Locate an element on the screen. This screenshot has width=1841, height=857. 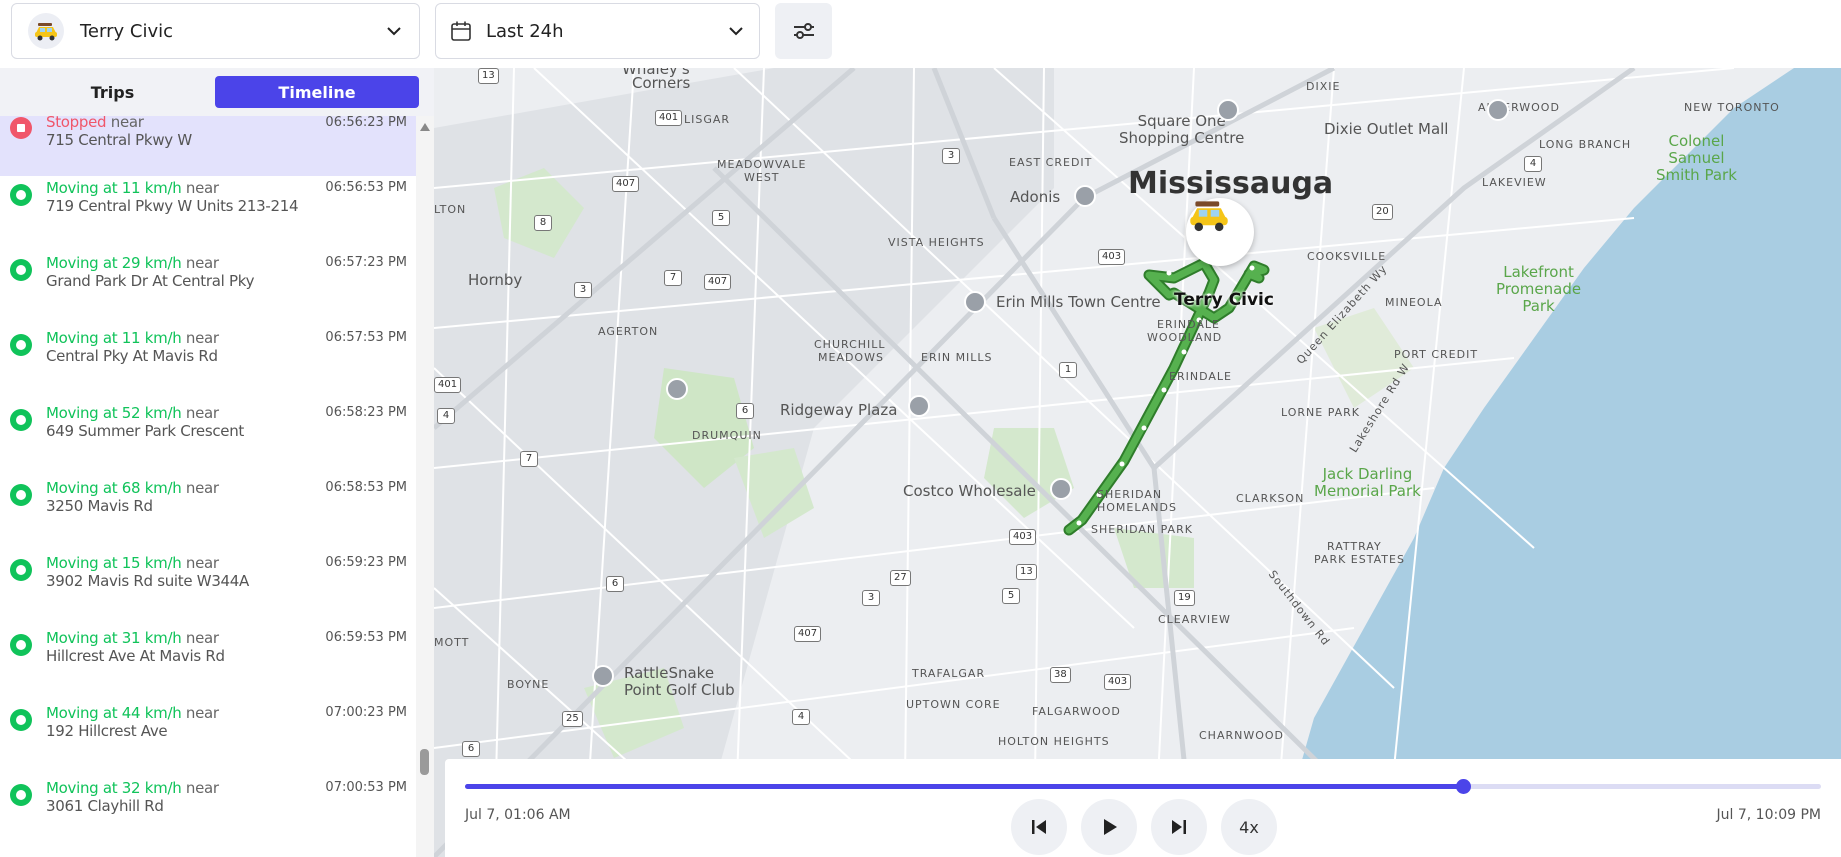
map-label: CLARKSON is located at coordinates (1270, 498).